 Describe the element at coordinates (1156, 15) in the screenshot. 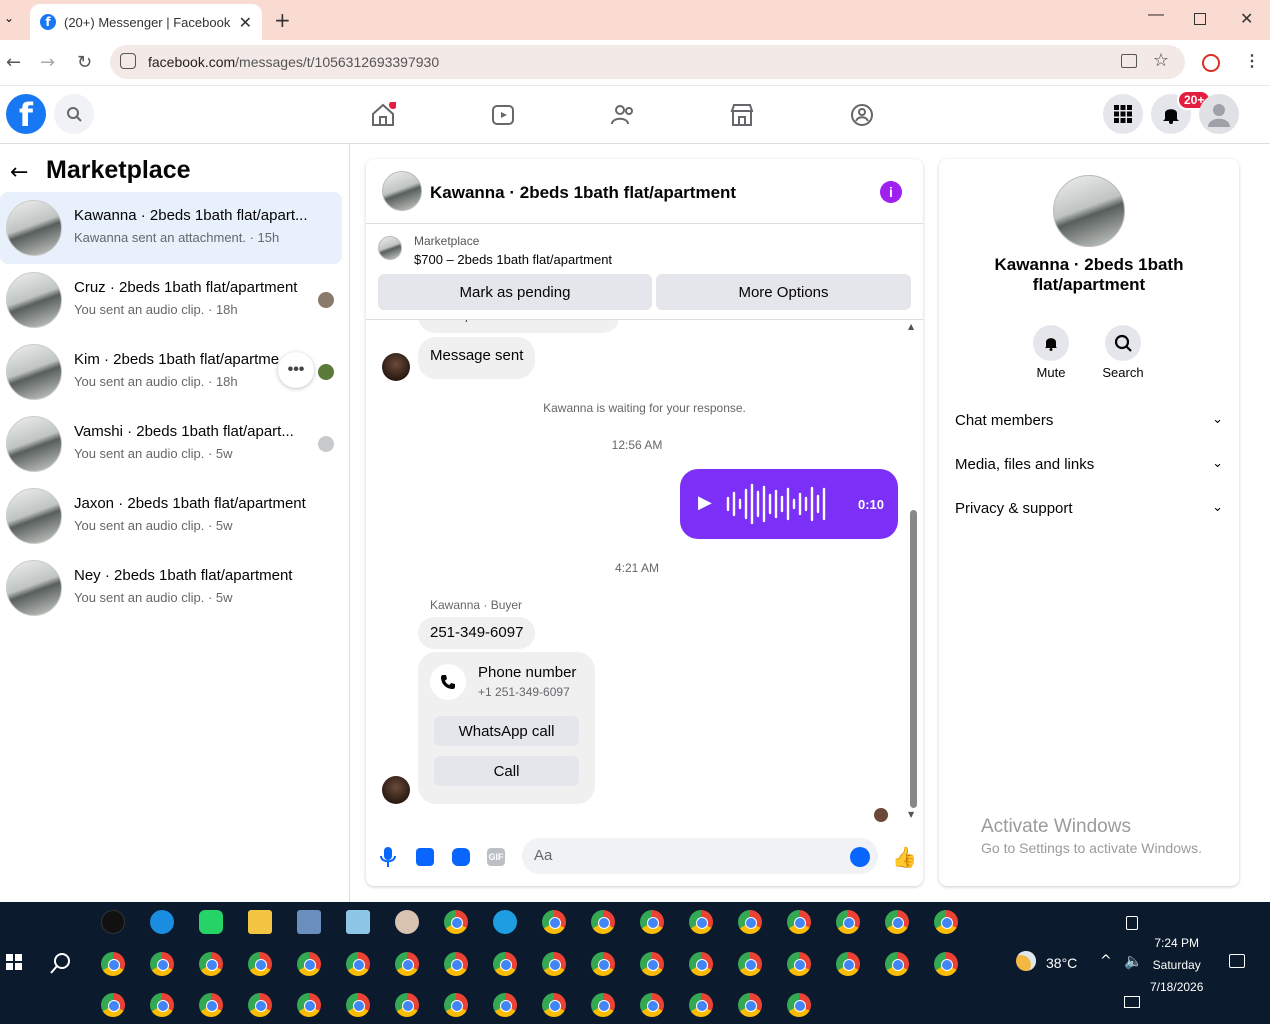

I see `minimize-icon: —` at that location.